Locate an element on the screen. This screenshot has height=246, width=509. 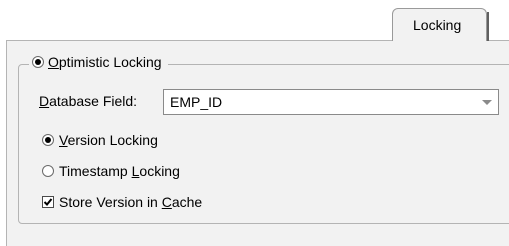
store-version-checkbox: Store Version in Cache is located at coordinates (122, 202).